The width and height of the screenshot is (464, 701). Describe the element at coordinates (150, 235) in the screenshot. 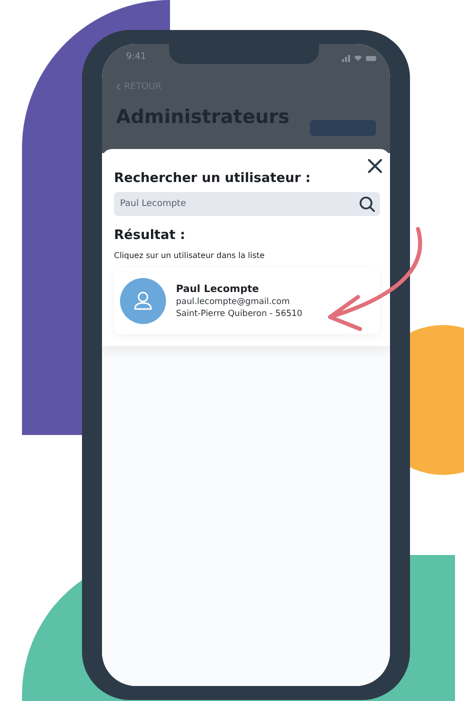

I see `result-heading: Résultat :` at that location.